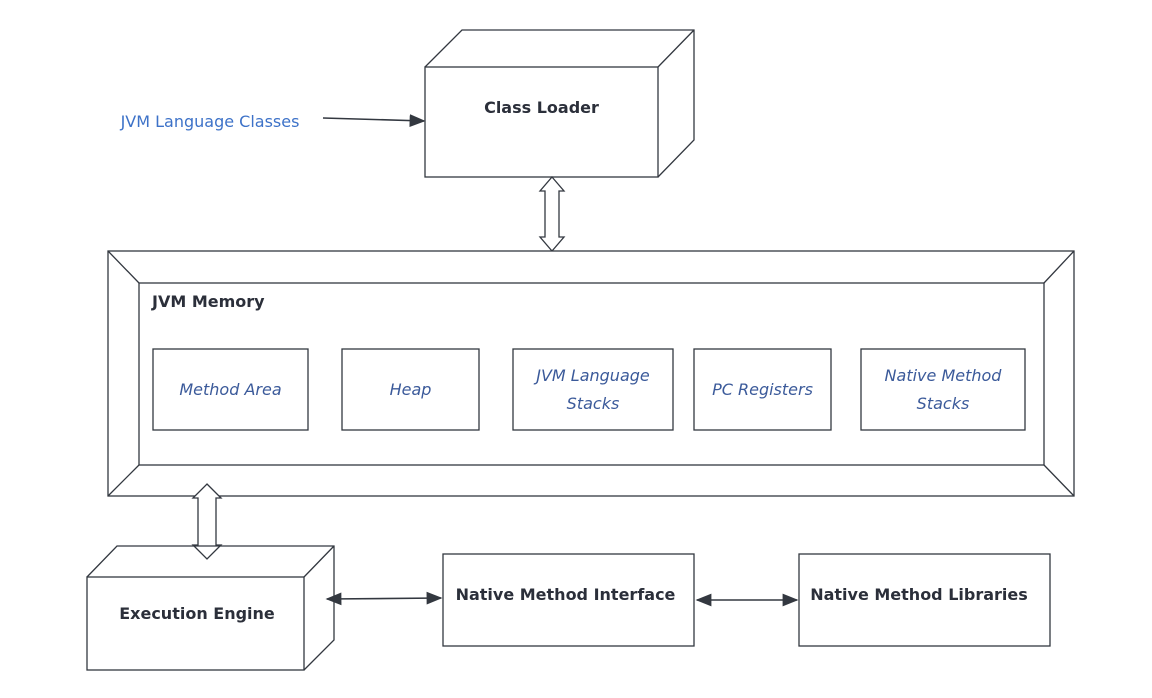 This screenshot has height=698, width=1152. What do you see at coordinates (541, 107) in the screenshot?
I see `class-loader-label: Class Loader` at bounding box center [541, 107].